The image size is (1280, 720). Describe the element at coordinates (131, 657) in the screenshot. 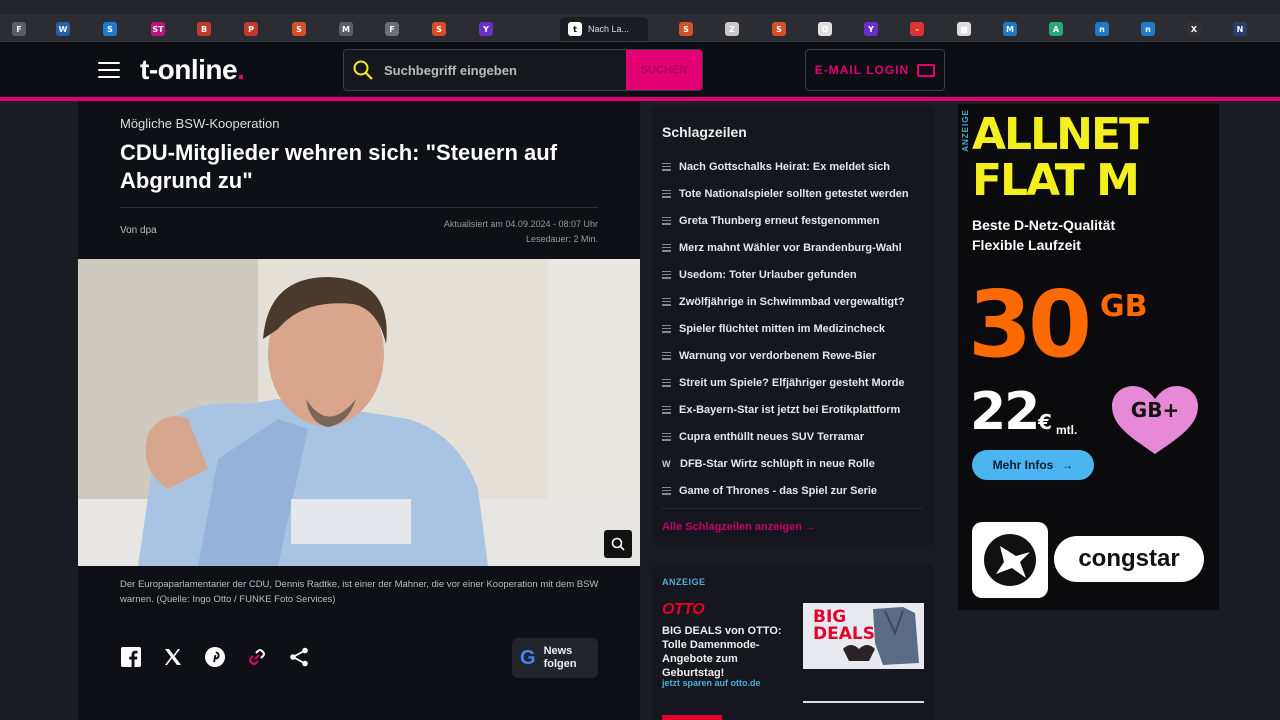

I see `facebook-icon` at that location.